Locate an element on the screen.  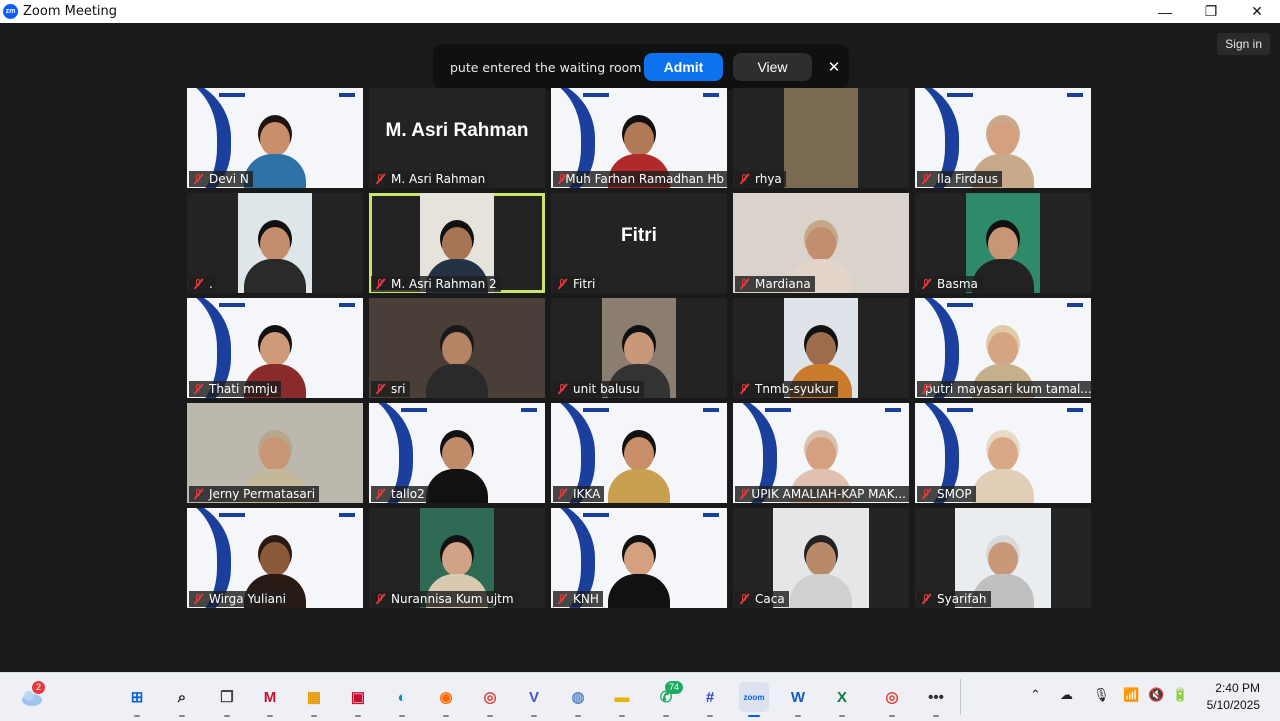
clock-time: 2:40 PM is located at coordinates (1237, 688).